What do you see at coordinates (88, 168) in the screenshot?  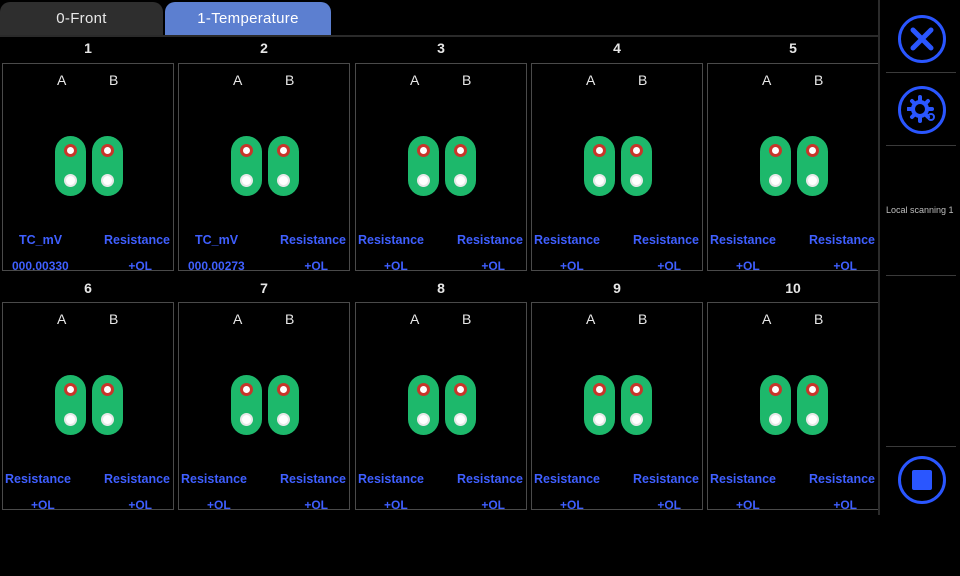 I see `channel-cell: A B TC_mV Resistance 000.00330 +OL` at bounding box center [88, 168].